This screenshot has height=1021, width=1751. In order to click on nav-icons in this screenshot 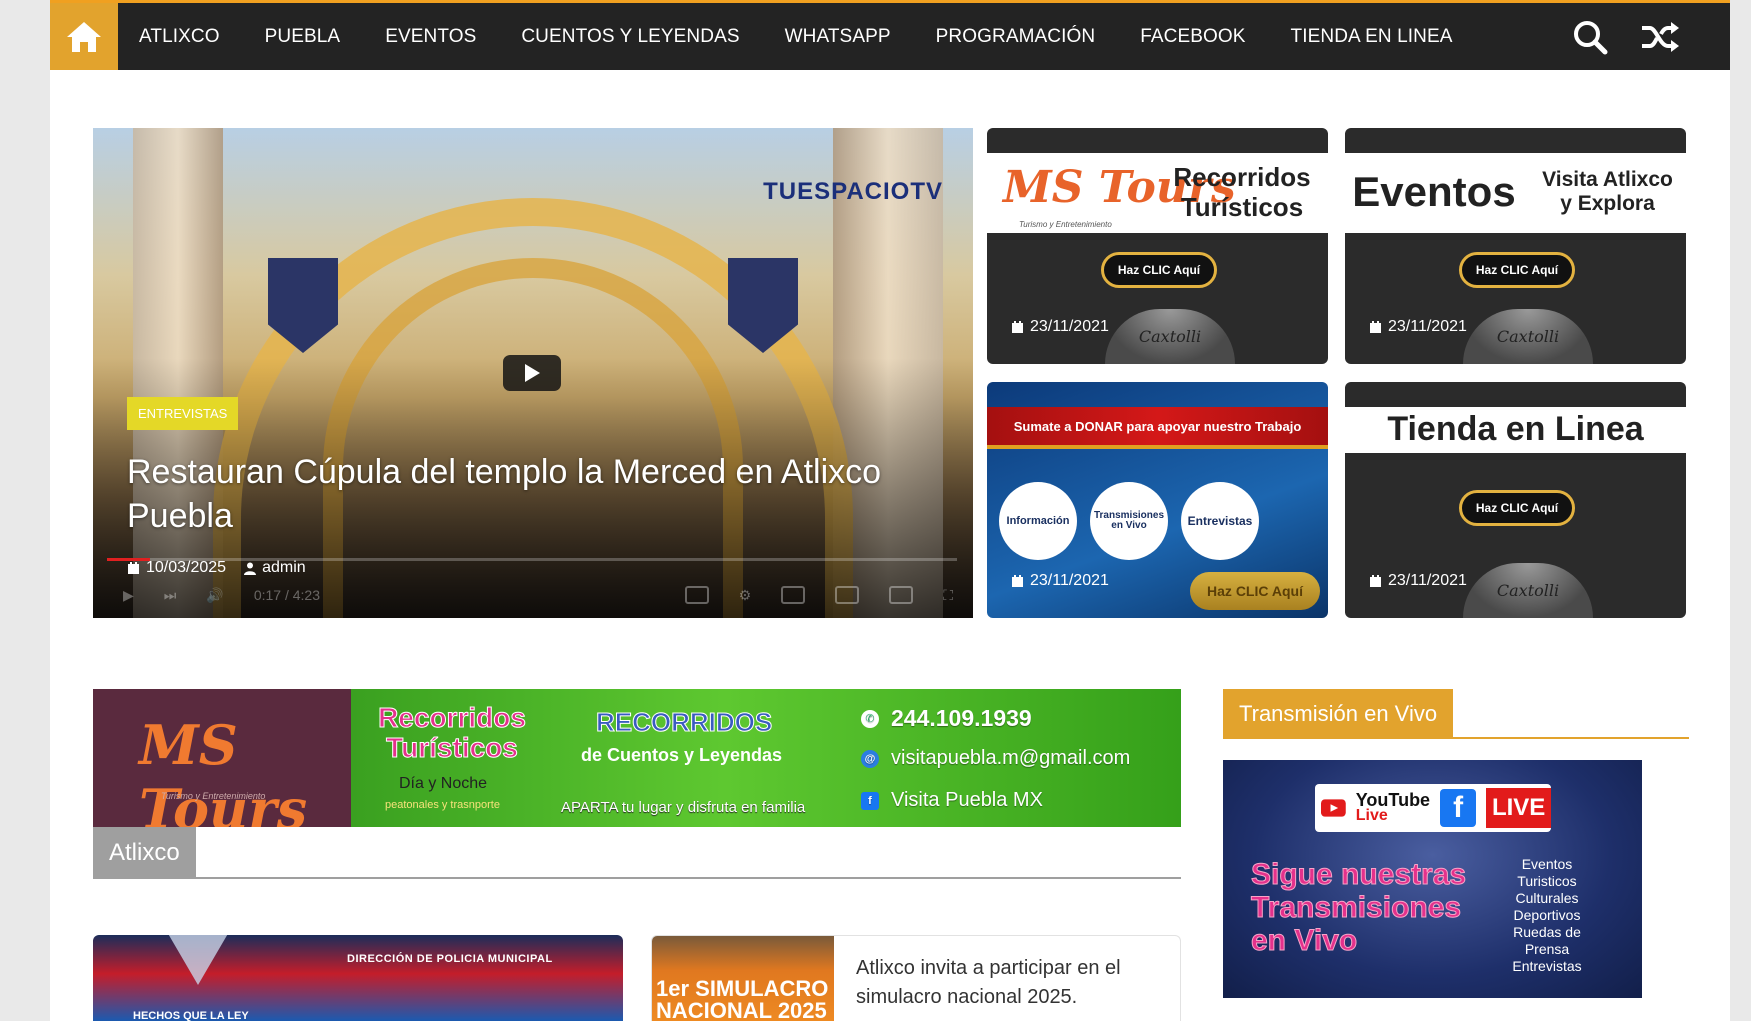, I will do `click(1625, 37)`.